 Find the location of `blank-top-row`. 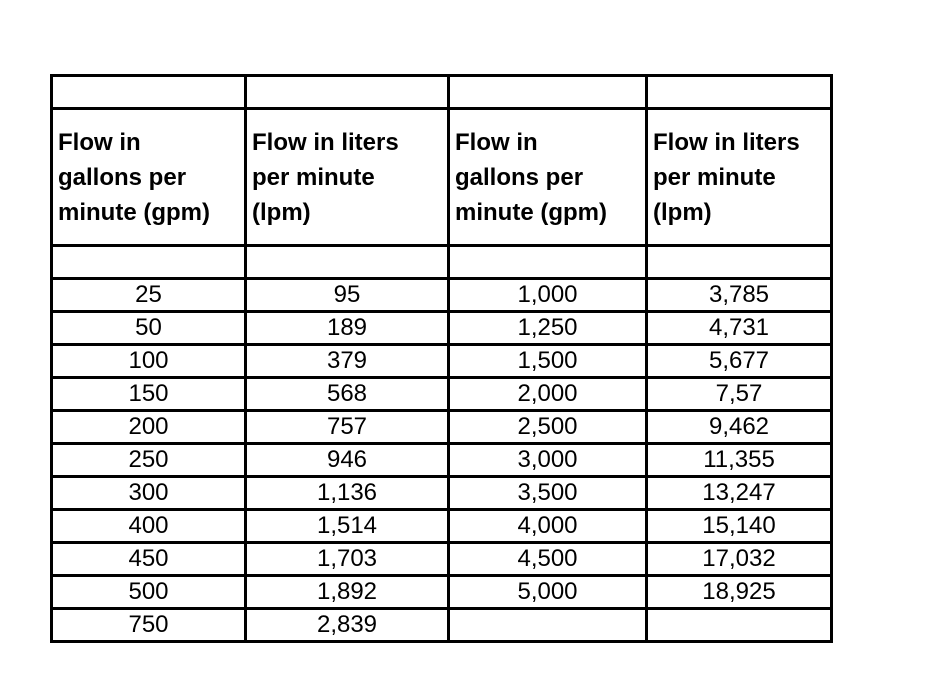

blank-top-row is located at coordinates (441, 92).